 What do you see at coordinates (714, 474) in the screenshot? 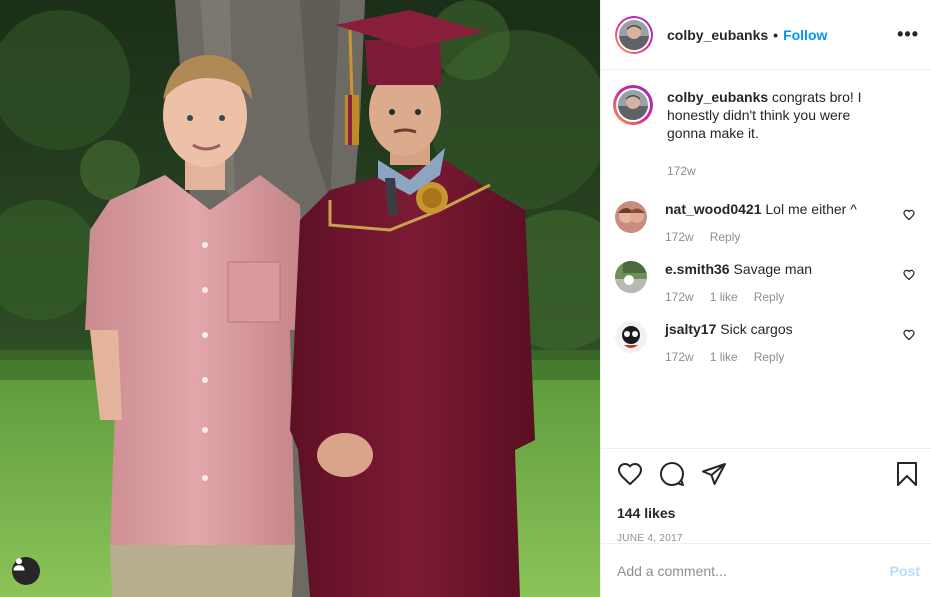
I see `share-icon` at bounding box center [714, 474].